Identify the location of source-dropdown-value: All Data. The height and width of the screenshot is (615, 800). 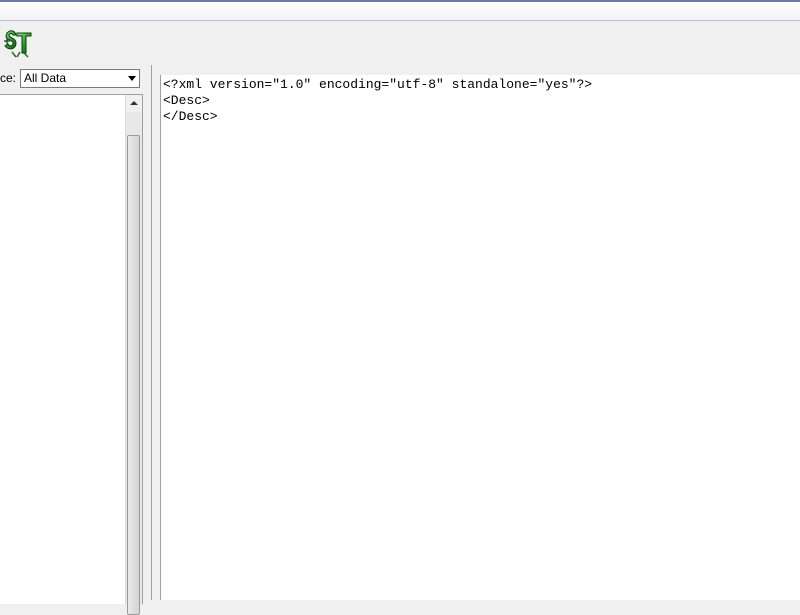
(45, 78).